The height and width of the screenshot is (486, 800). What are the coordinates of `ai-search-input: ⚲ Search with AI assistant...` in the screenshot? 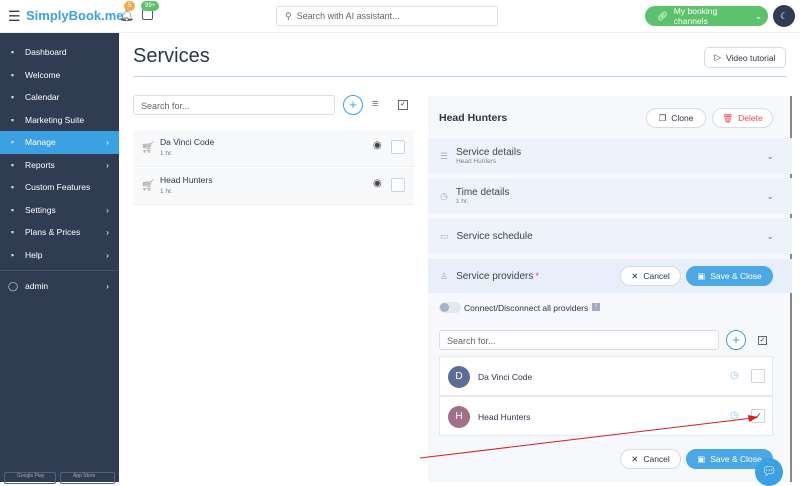 It's located at (387, 16).